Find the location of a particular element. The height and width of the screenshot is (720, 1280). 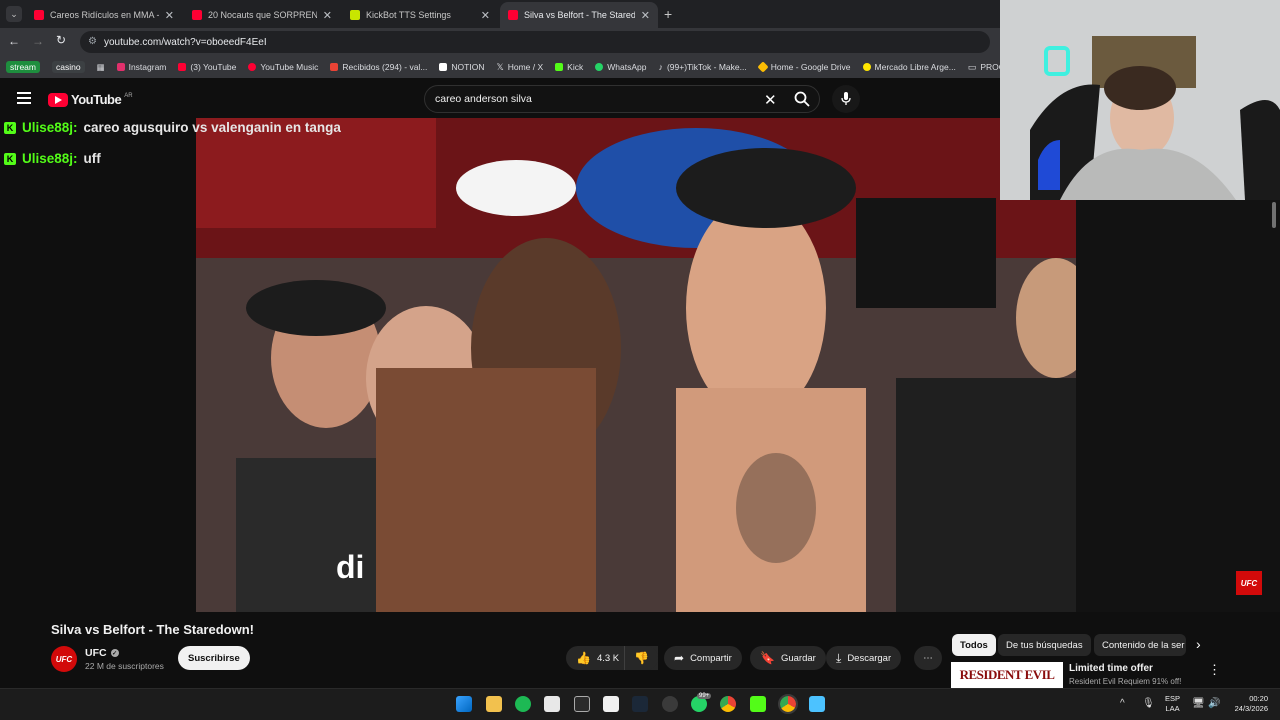

file-explorer-icon is located at coordinates (494, 704).